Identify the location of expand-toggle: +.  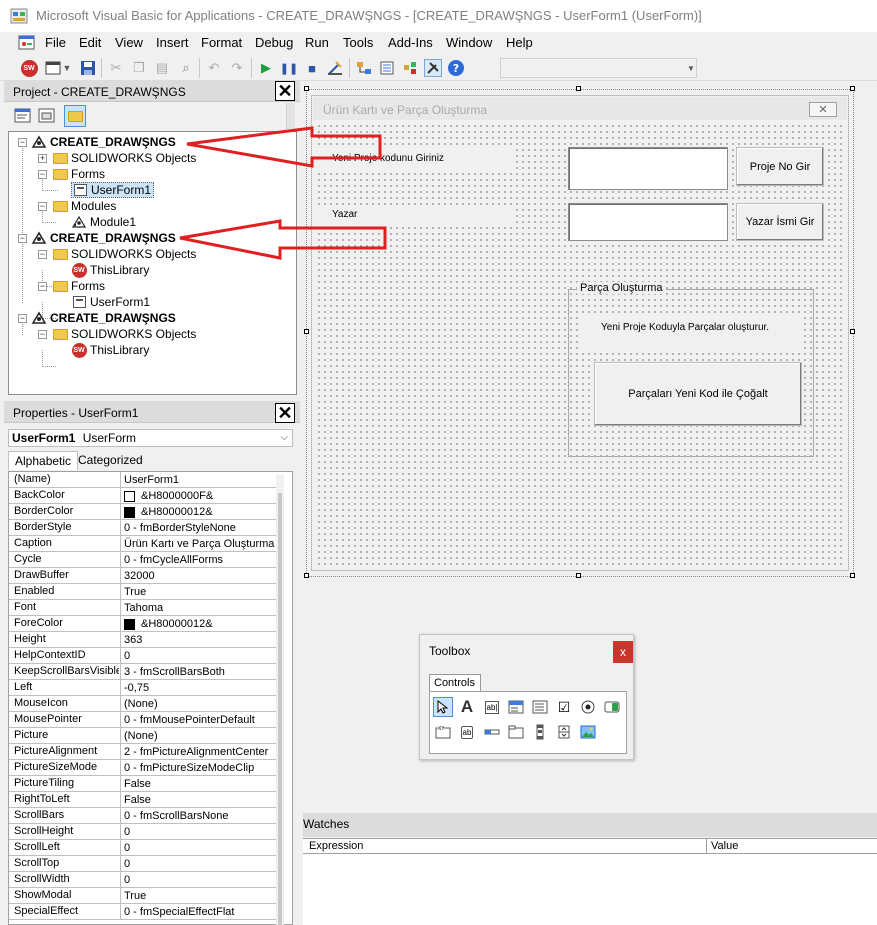
(42, 158).